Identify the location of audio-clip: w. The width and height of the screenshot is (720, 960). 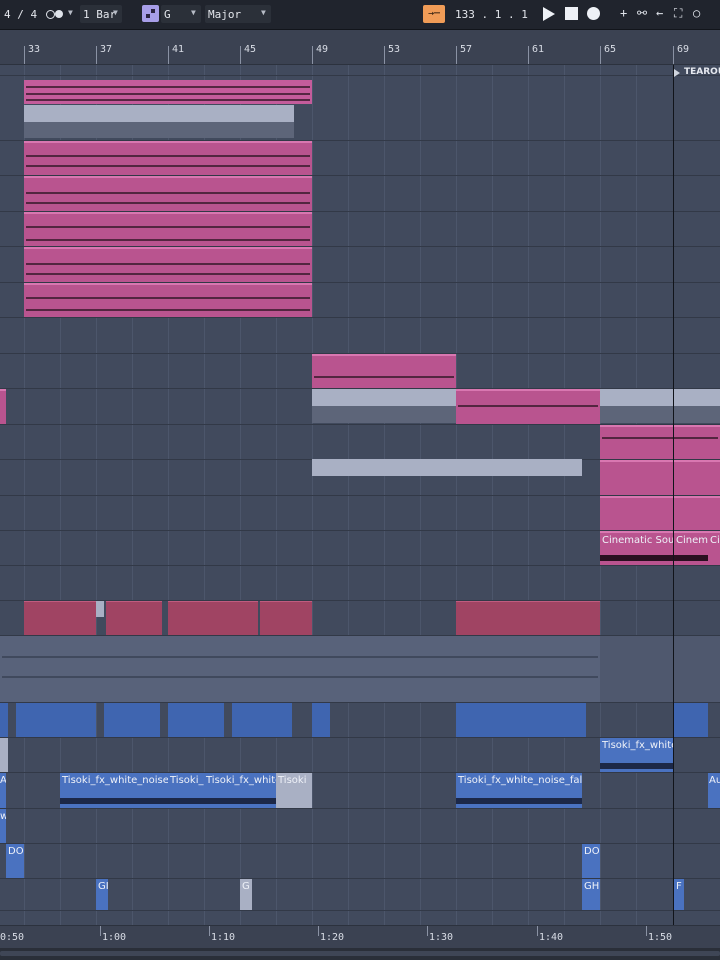
(3, 826).